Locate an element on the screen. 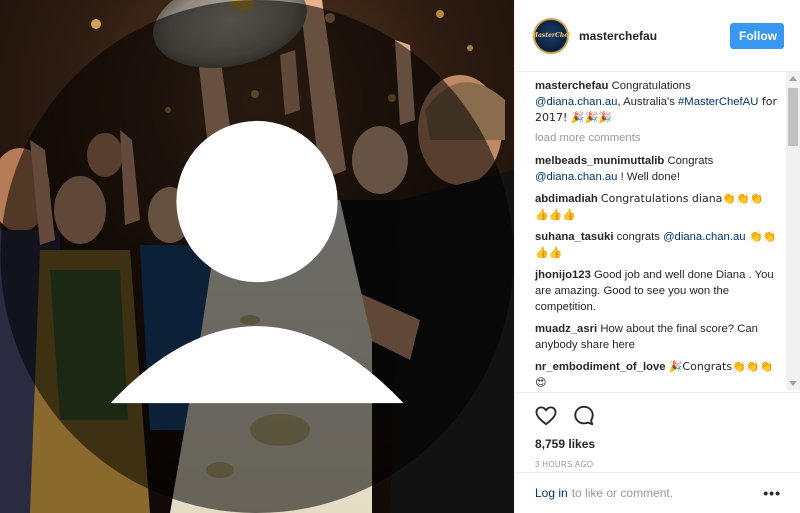 The height and width of the screenshot is (513, 800). comment-username: abdimadiah is located at coordinates (566, 199).